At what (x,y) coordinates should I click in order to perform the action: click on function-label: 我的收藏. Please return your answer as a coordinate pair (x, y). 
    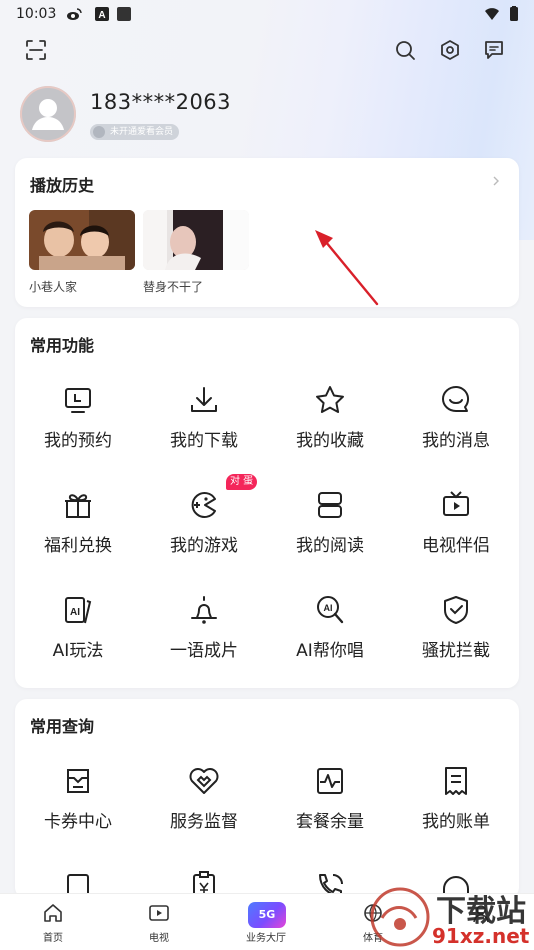
    Looking at the image, I should click on (330, 441).